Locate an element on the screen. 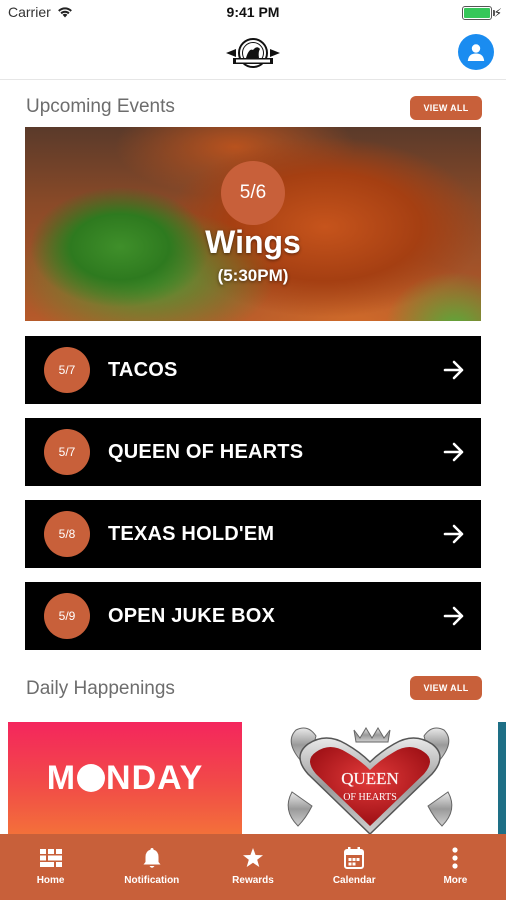 This screenshot has width=506, height=900. calendar-icon is located at coordinates (354, 858).